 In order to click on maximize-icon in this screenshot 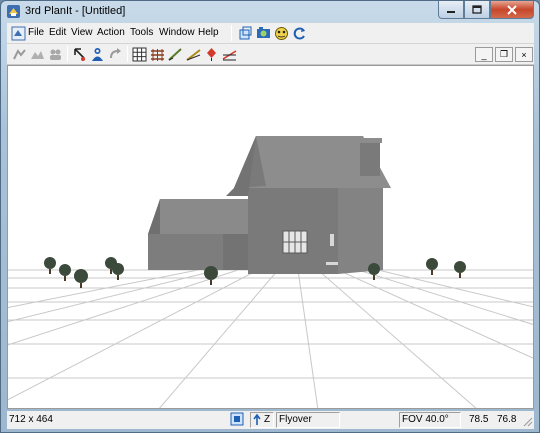, I will do `click(477, 9)`.